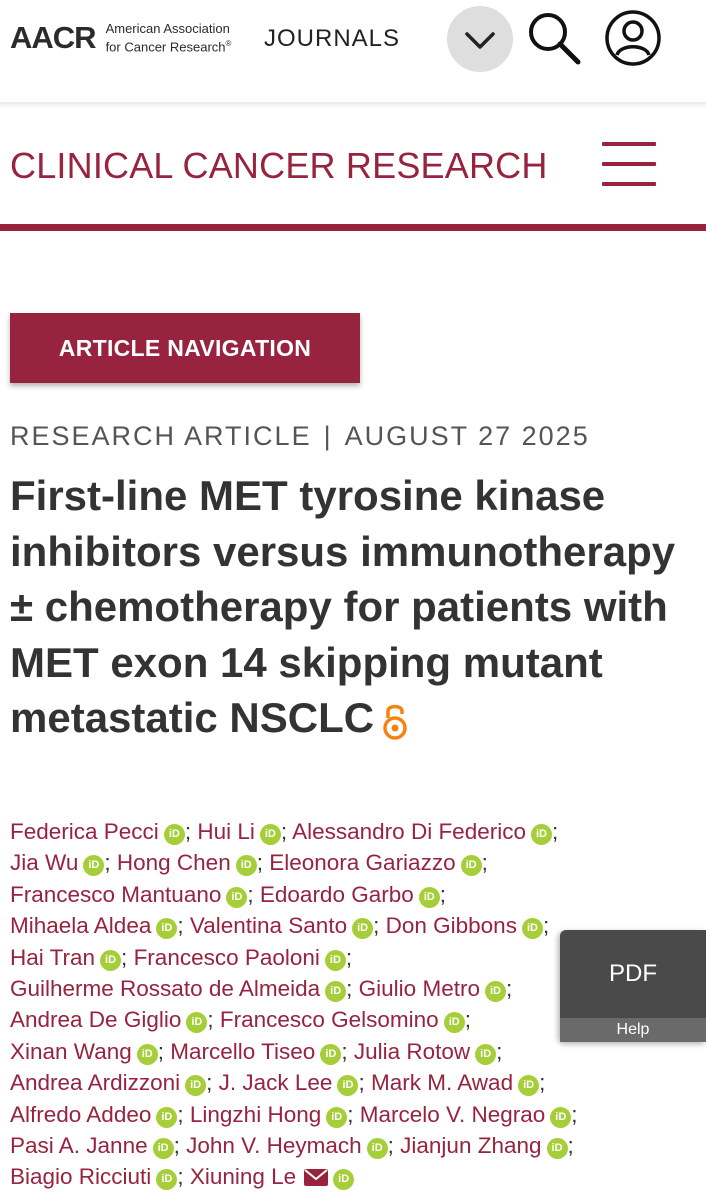  I want to click on author-name: Giulio Metro, so click(419, 988).